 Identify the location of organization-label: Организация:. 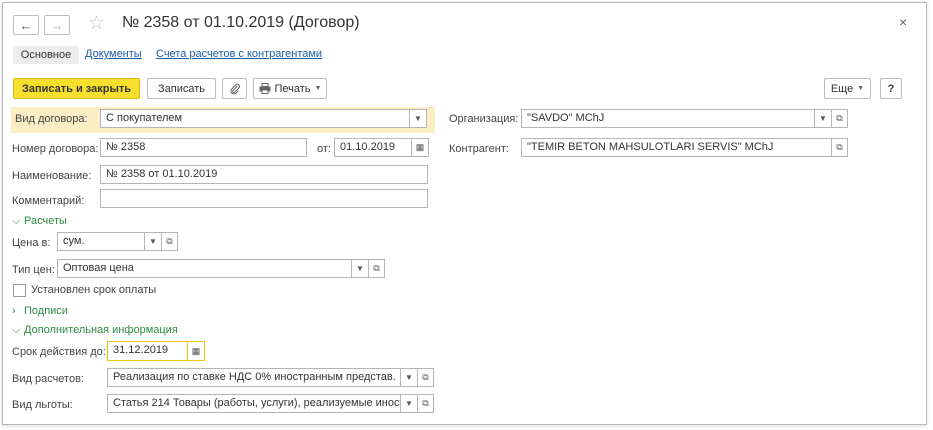
(484, 119).